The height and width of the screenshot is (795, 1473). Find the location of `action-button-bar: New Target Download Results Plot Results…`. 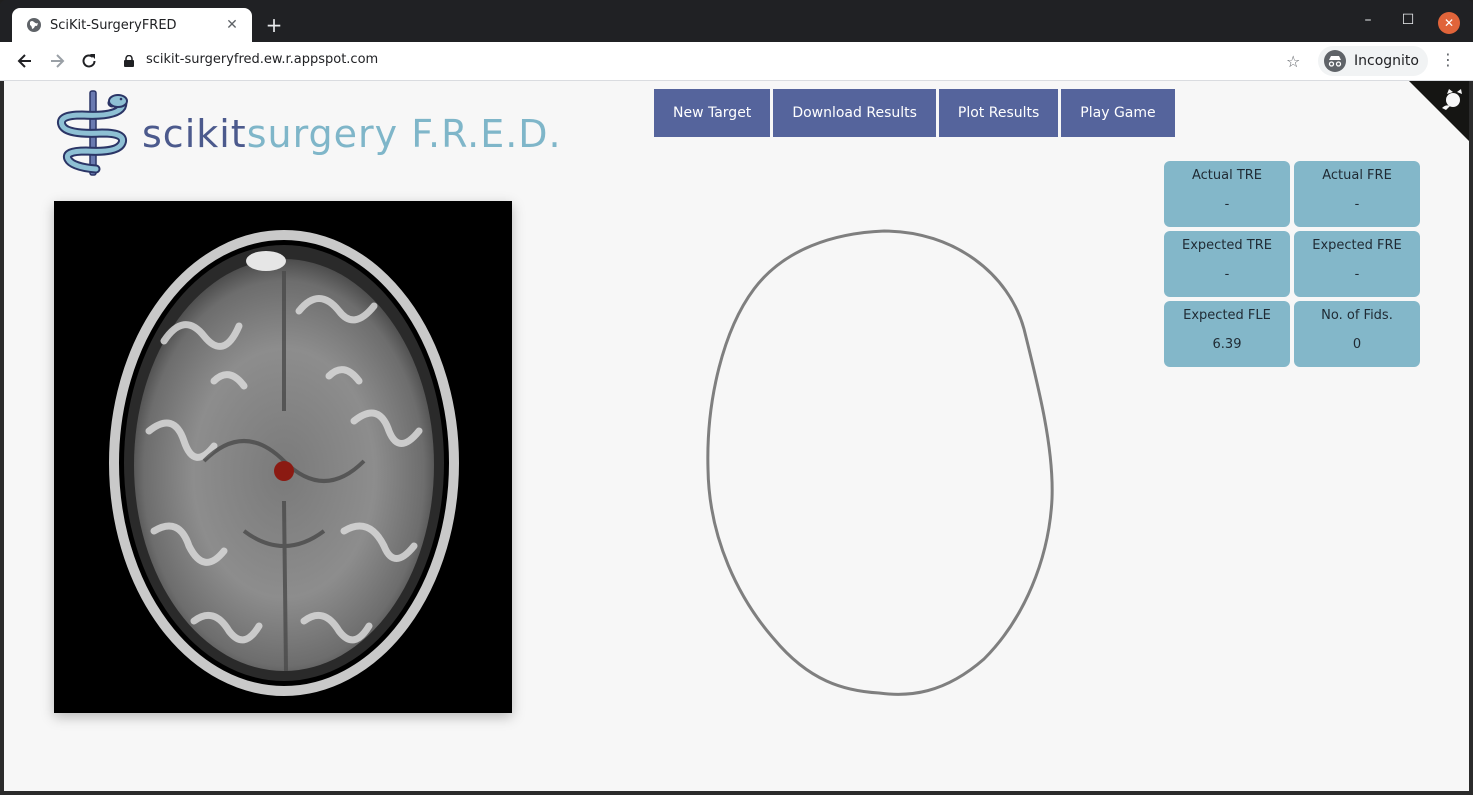

action-button-bar: New Target Download Results Plot Results… is located at coordinates (914, 113).